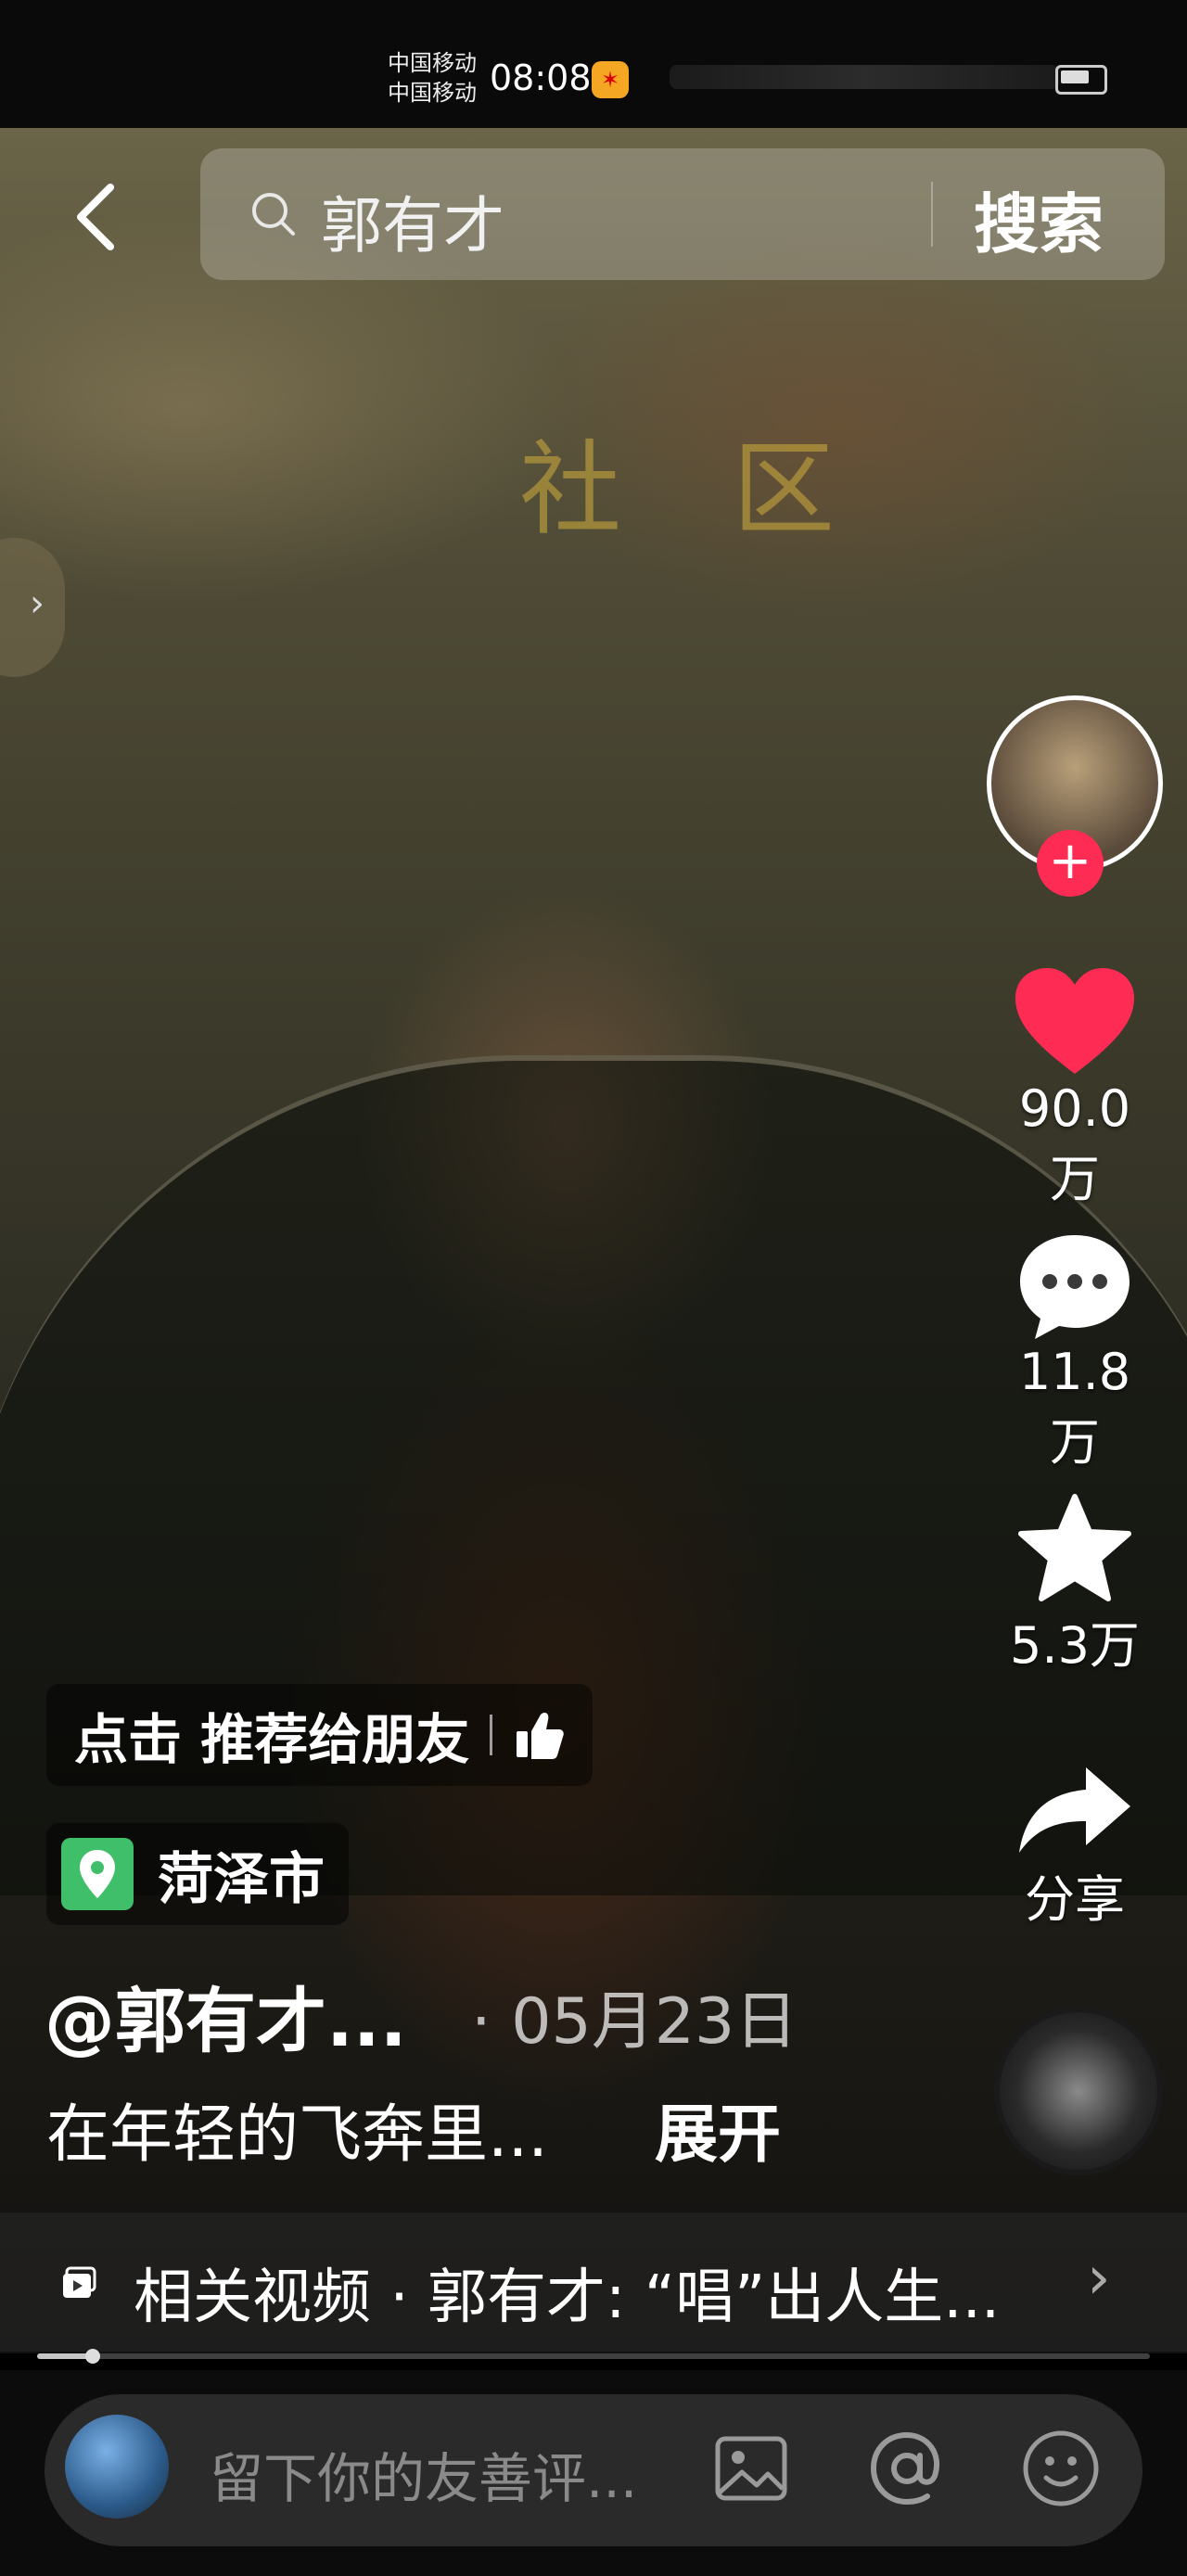 Image resolution: width=1187 pixels, height=2576 pixels. I want to click on recommend-chip: 点击 推荐给朋友, so click(320, 1735).